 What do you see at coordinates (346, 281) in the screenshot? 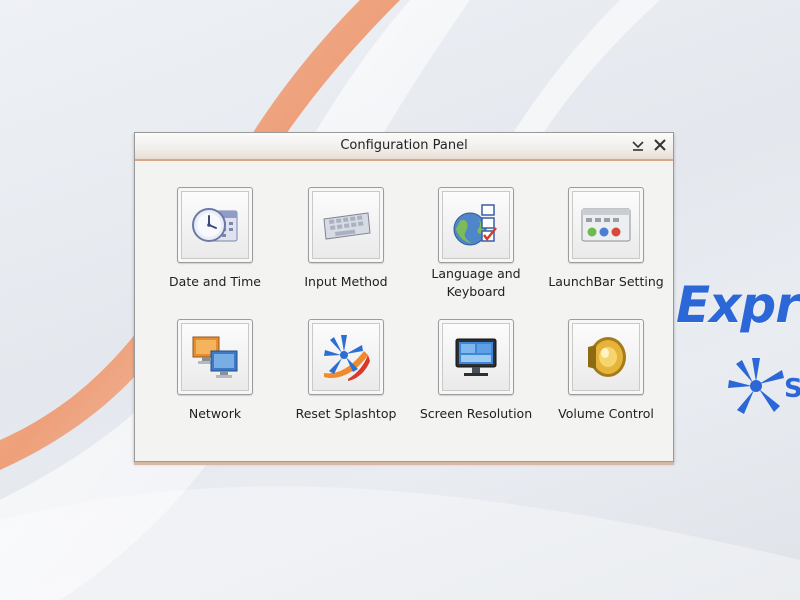
I see `input-method-label: Input Method` at bounding box center [346, 281].